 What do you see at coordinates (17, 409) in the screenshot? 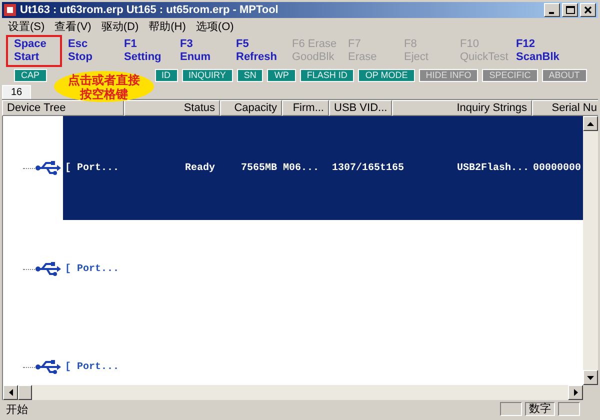
I see `status-text: 开始` at bounding box center [17, 409].